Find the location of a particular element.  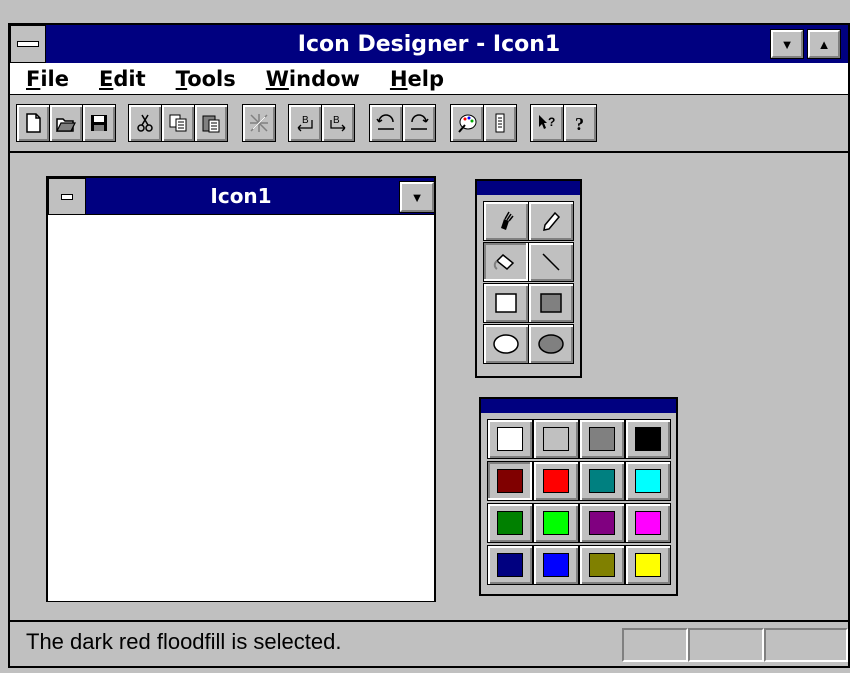

icon-window-title: Icon1 is located at coordinates (241, 196).